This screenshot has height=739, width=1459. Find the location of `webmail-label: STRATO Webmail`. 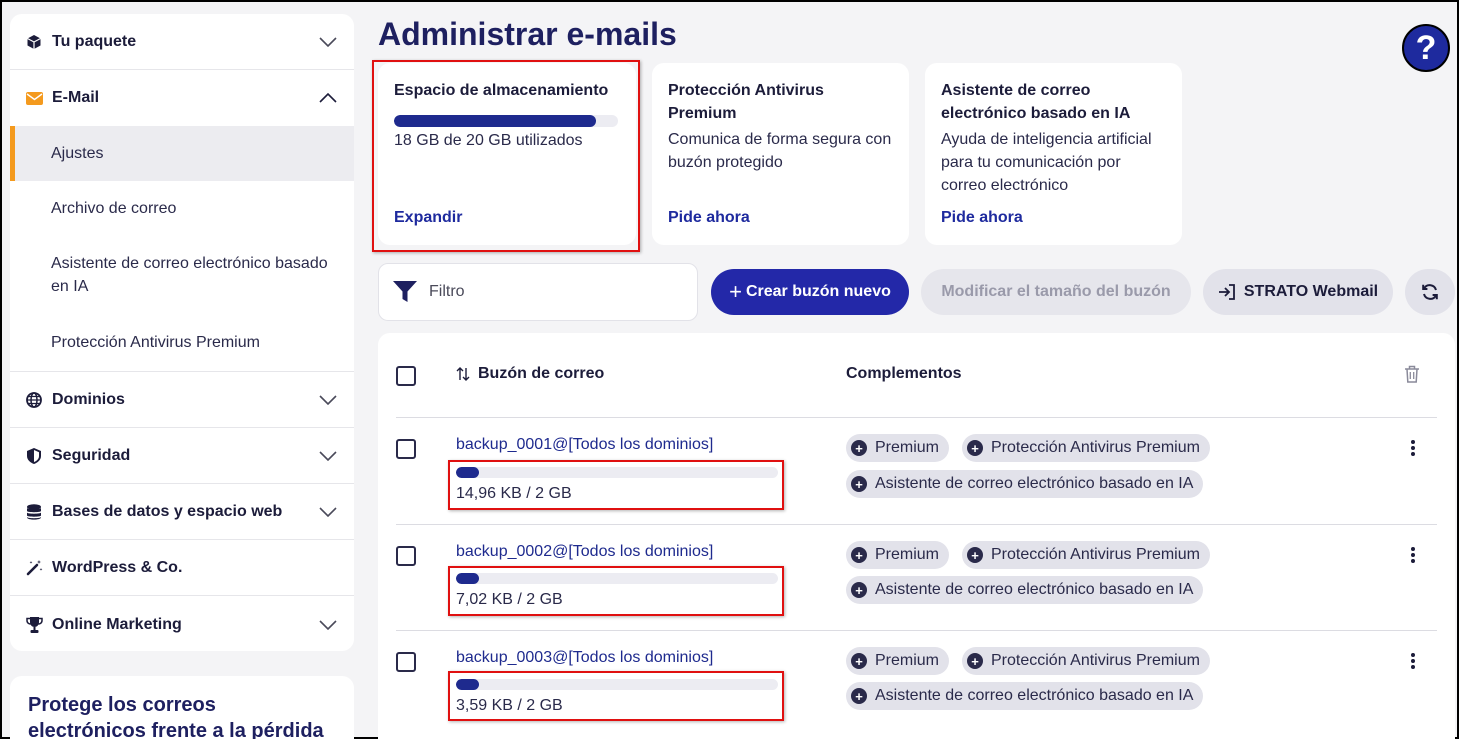

webmail-label: STRATO Webmail is located at coordinates (1311, 291).